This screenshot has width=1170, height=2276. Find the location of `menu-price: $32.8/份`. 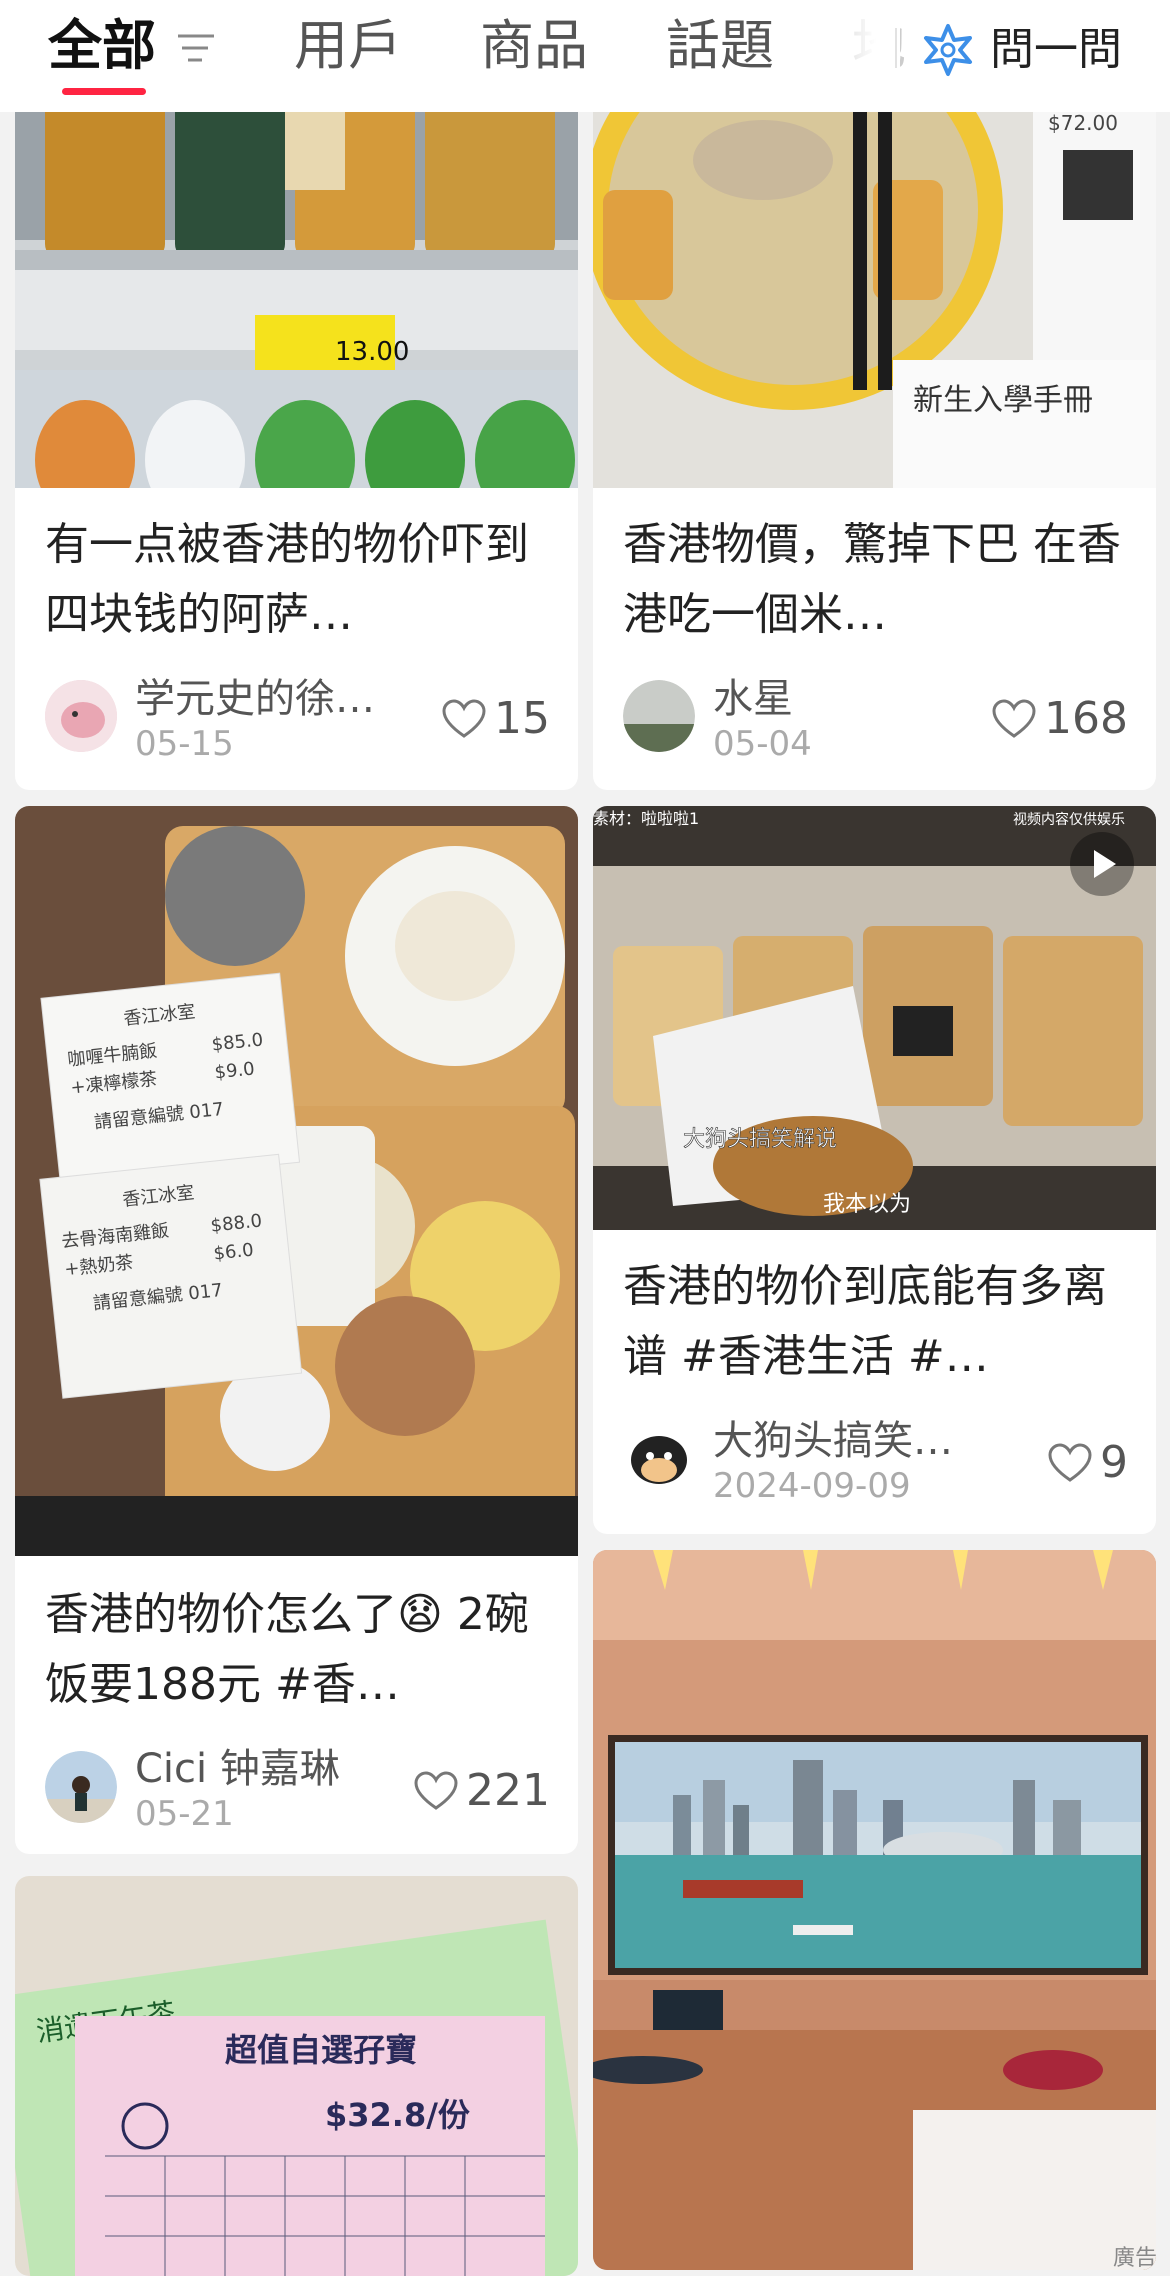

menu-price: $32.8/份 is located at coordinates (397, 2115).